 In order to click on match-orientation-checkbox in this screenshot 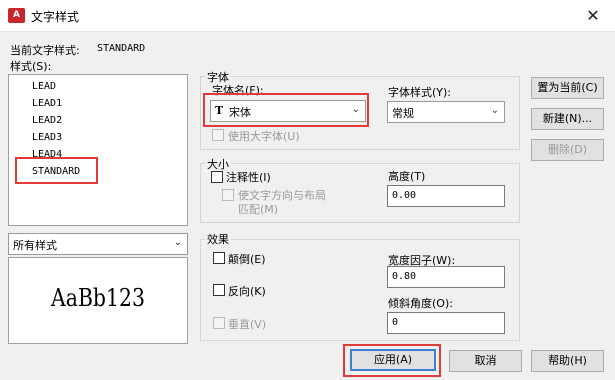, I will do `click(228, 195)`.